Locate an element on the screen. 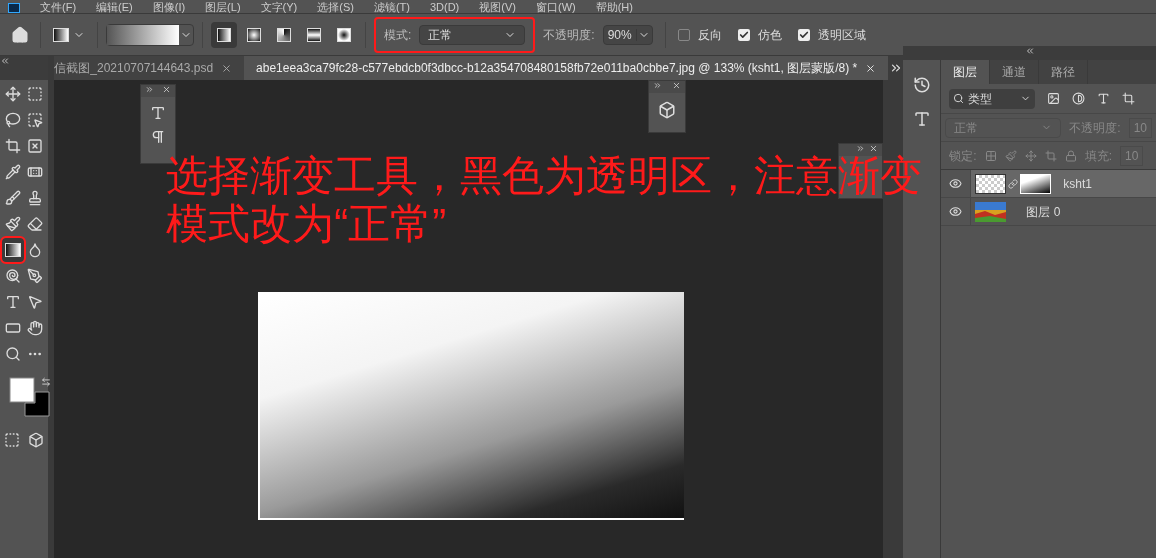 The image size is (1156, 558). move-icon is located at coordinates (12, 94).